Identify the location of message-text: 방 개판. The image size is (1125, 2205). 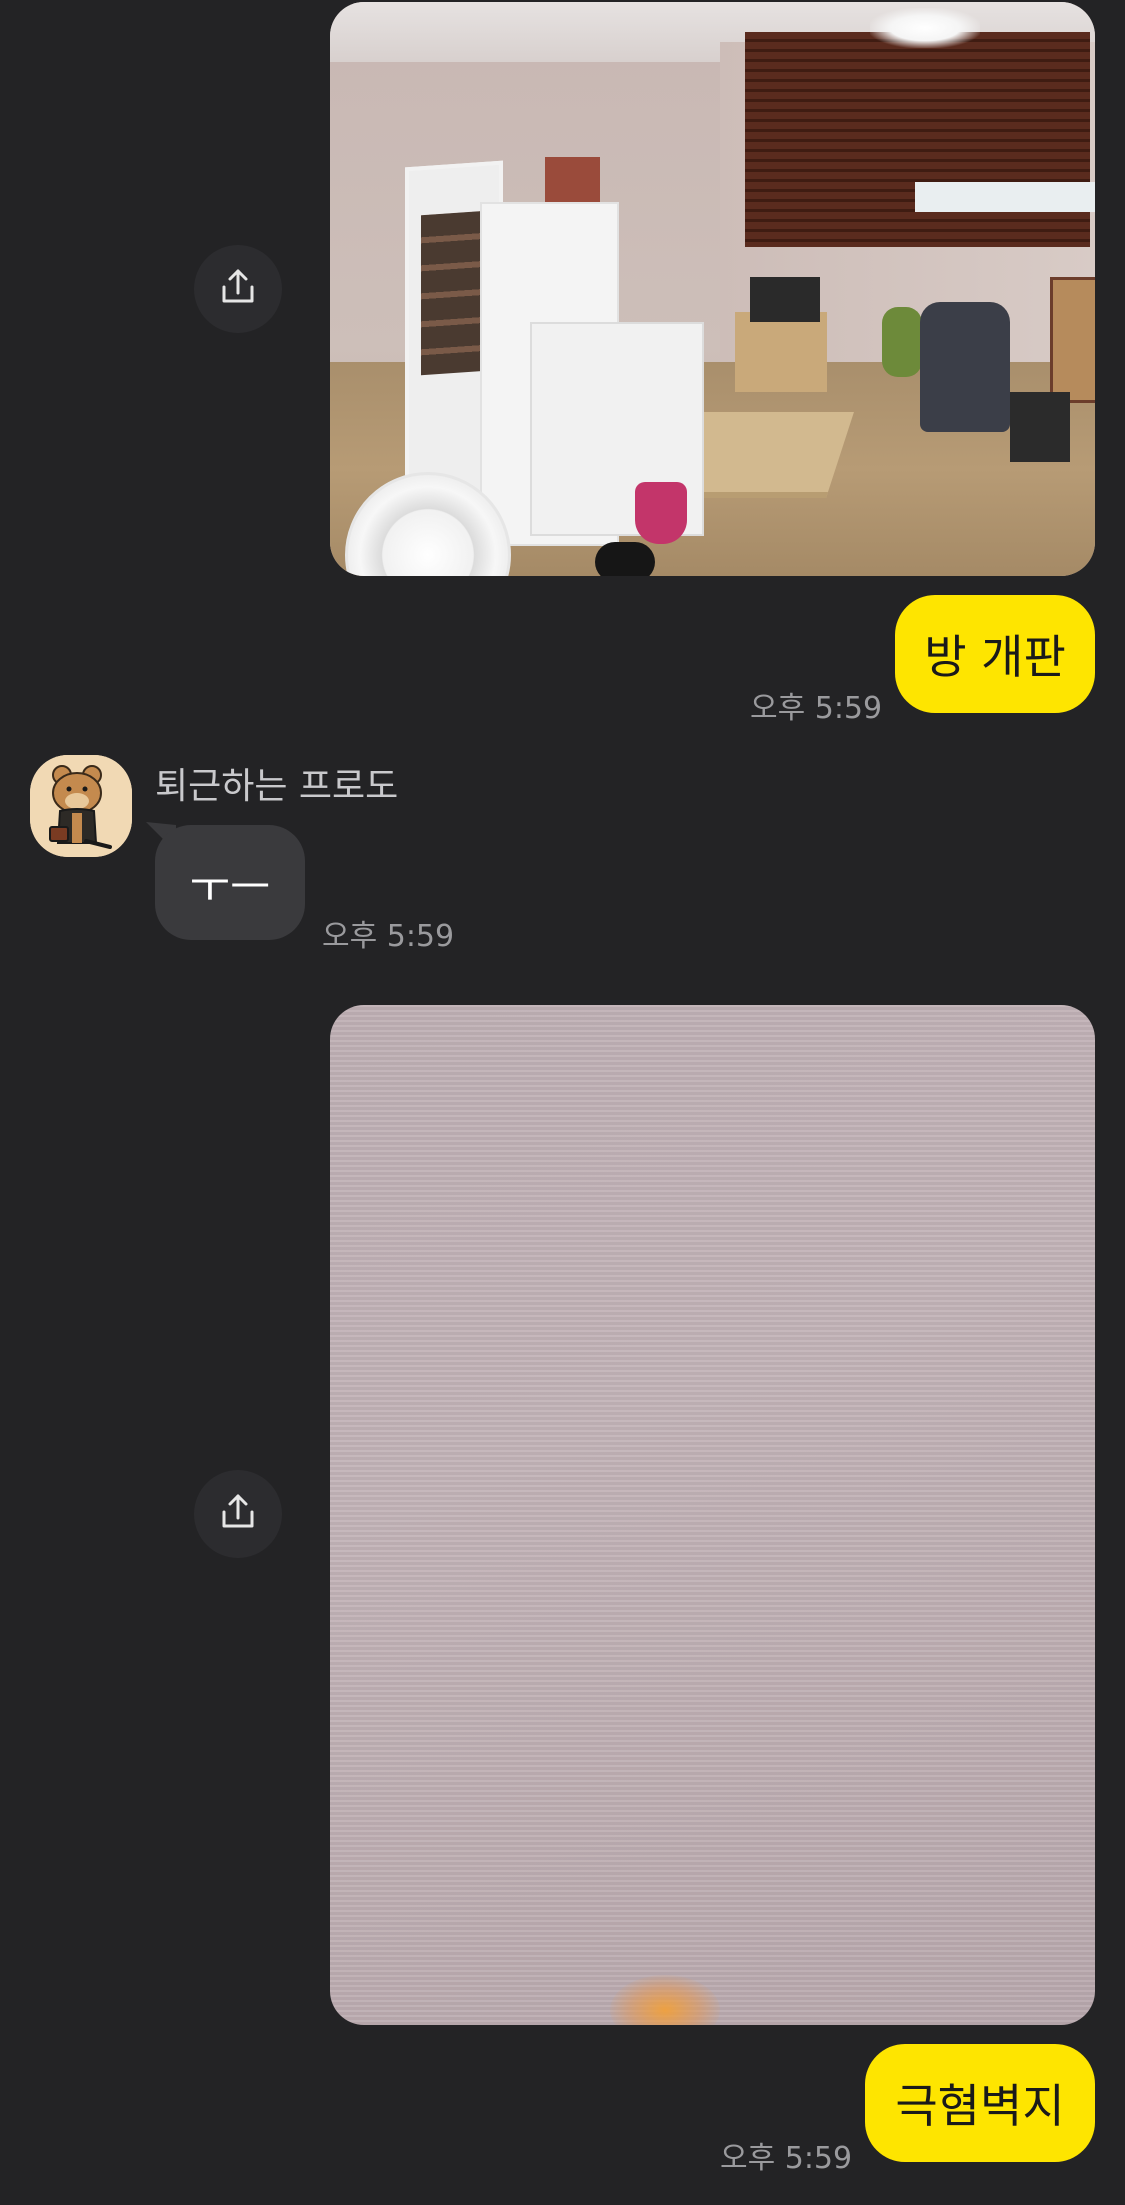
(995, 657).